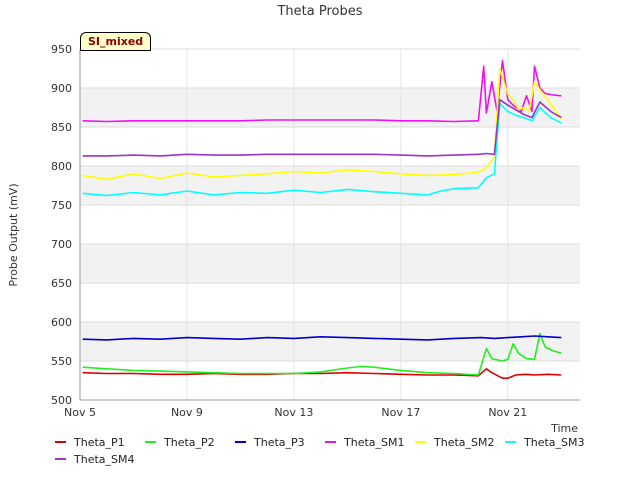 The height and width of the screenshot is (480, 640). What do you see at coordinates (61, 166) in the screenshot?
I see `y-tick-label: 800` at bounding box center [61, 166].